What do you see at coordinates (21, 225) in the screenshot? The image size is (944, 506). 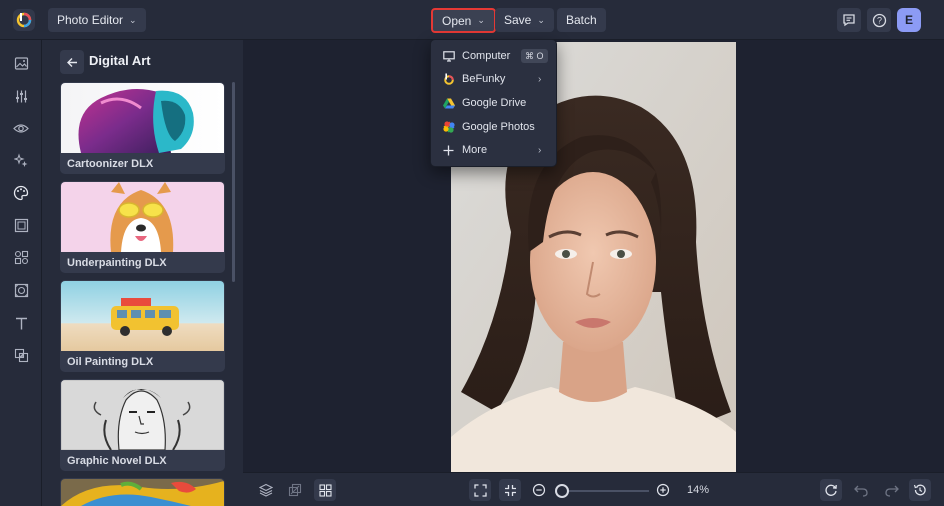 I see `frame-icon` at bounding box center [21, 225].